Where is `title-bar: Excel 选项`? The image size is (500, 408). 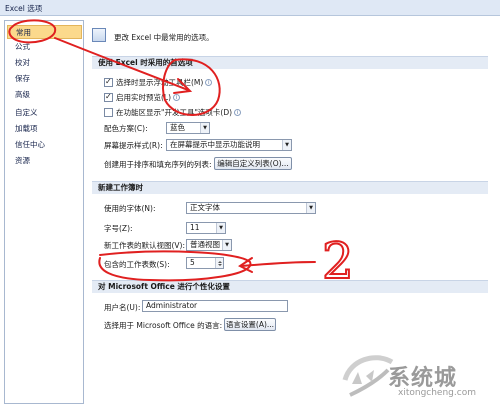
title-bar: Excel 选项 is located at coordinates (250, 8).